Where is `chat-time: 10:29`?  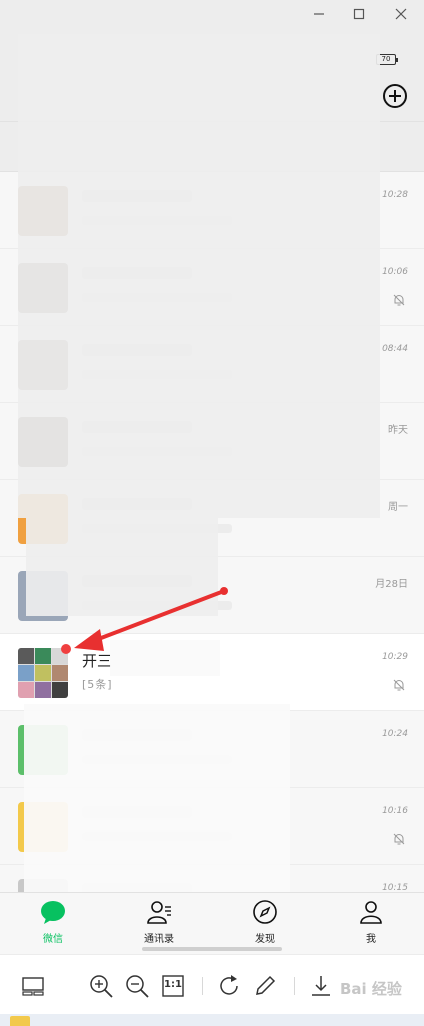 chat-time: 10:29 is located at coordinates (395, 657).